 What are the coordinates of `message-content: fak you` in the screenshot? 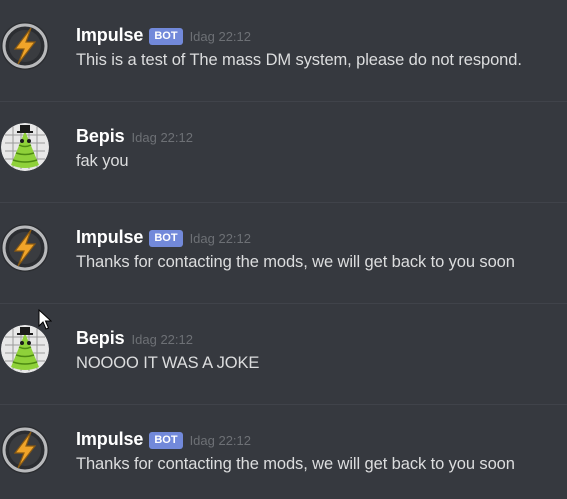 It's located at (102, 161).